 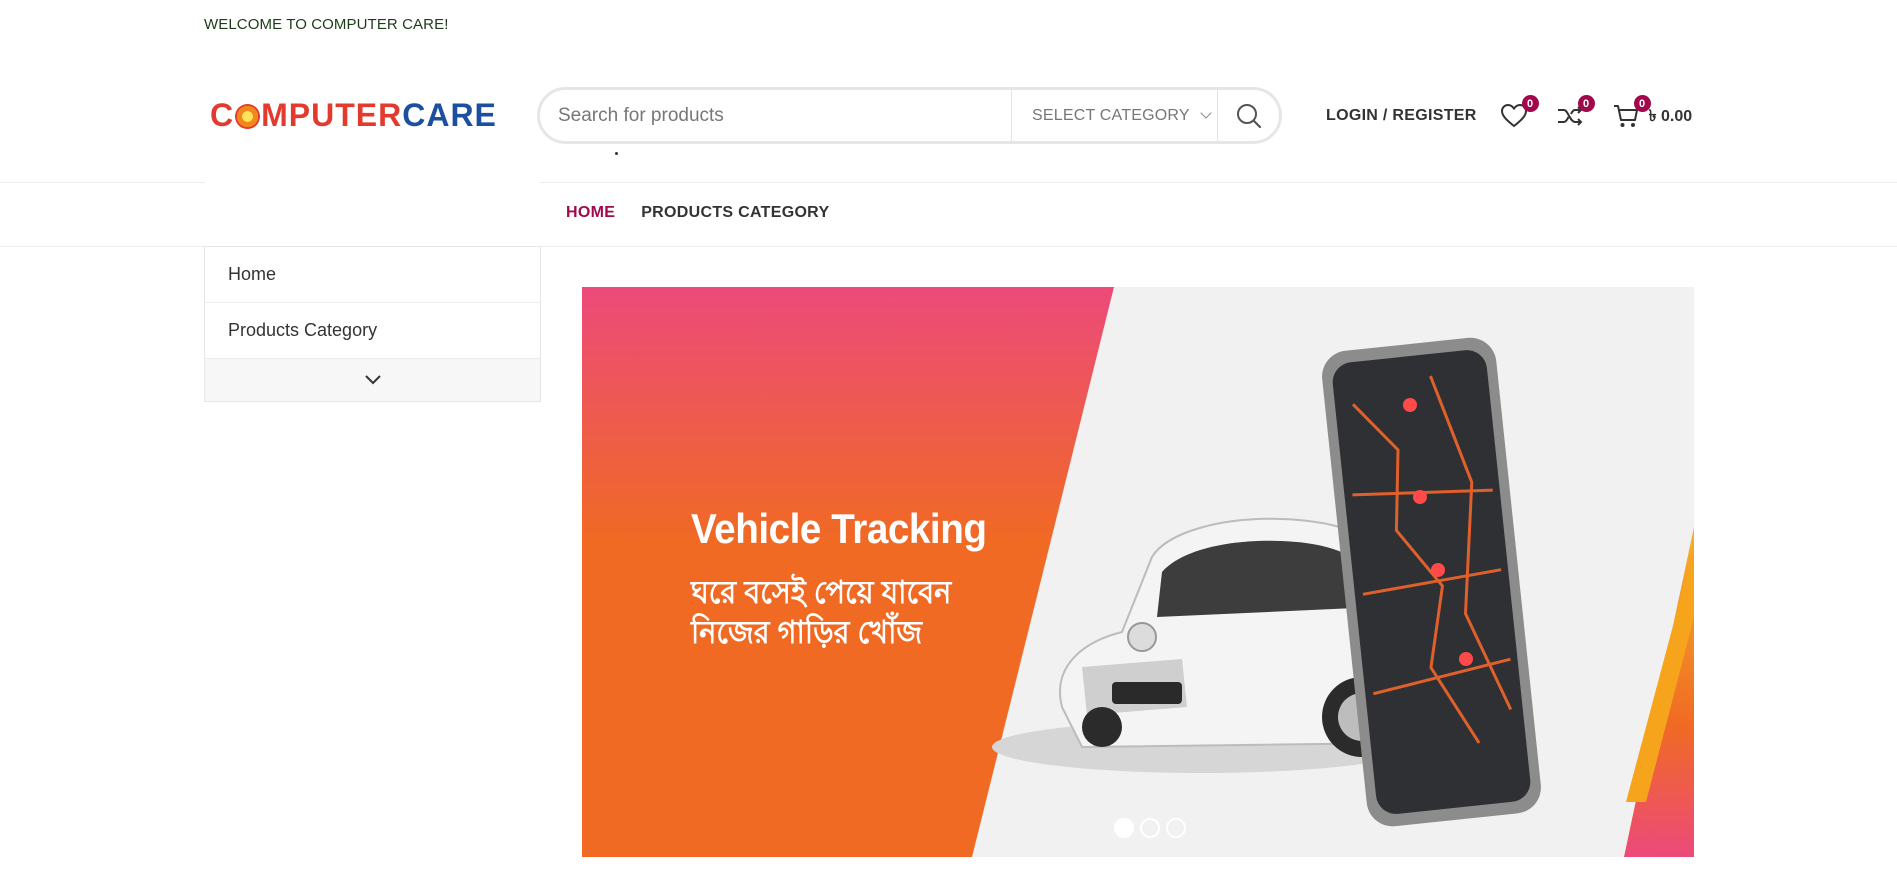 What do you see at coordinates (616, 153) in the screenshot?
I see `divider-dot` at bounding box center [616, 153].